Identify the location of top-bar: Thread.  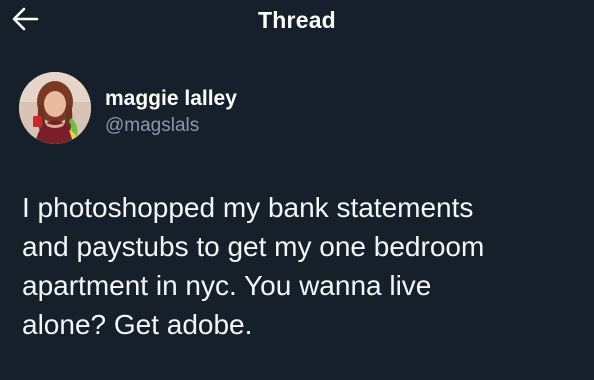
(297, 23).